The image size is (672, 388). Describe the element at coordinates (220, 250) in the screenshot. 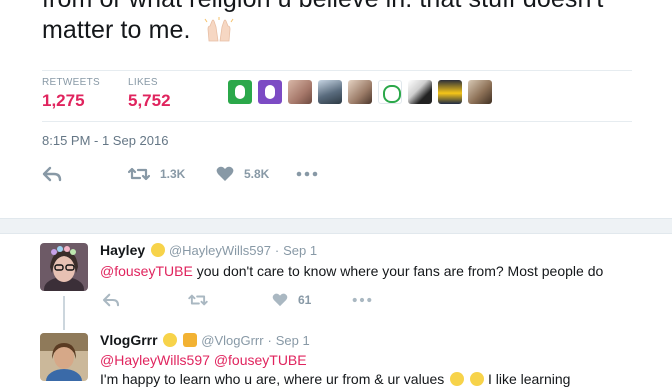

I see `handle: @HayleyWills597` at that location.